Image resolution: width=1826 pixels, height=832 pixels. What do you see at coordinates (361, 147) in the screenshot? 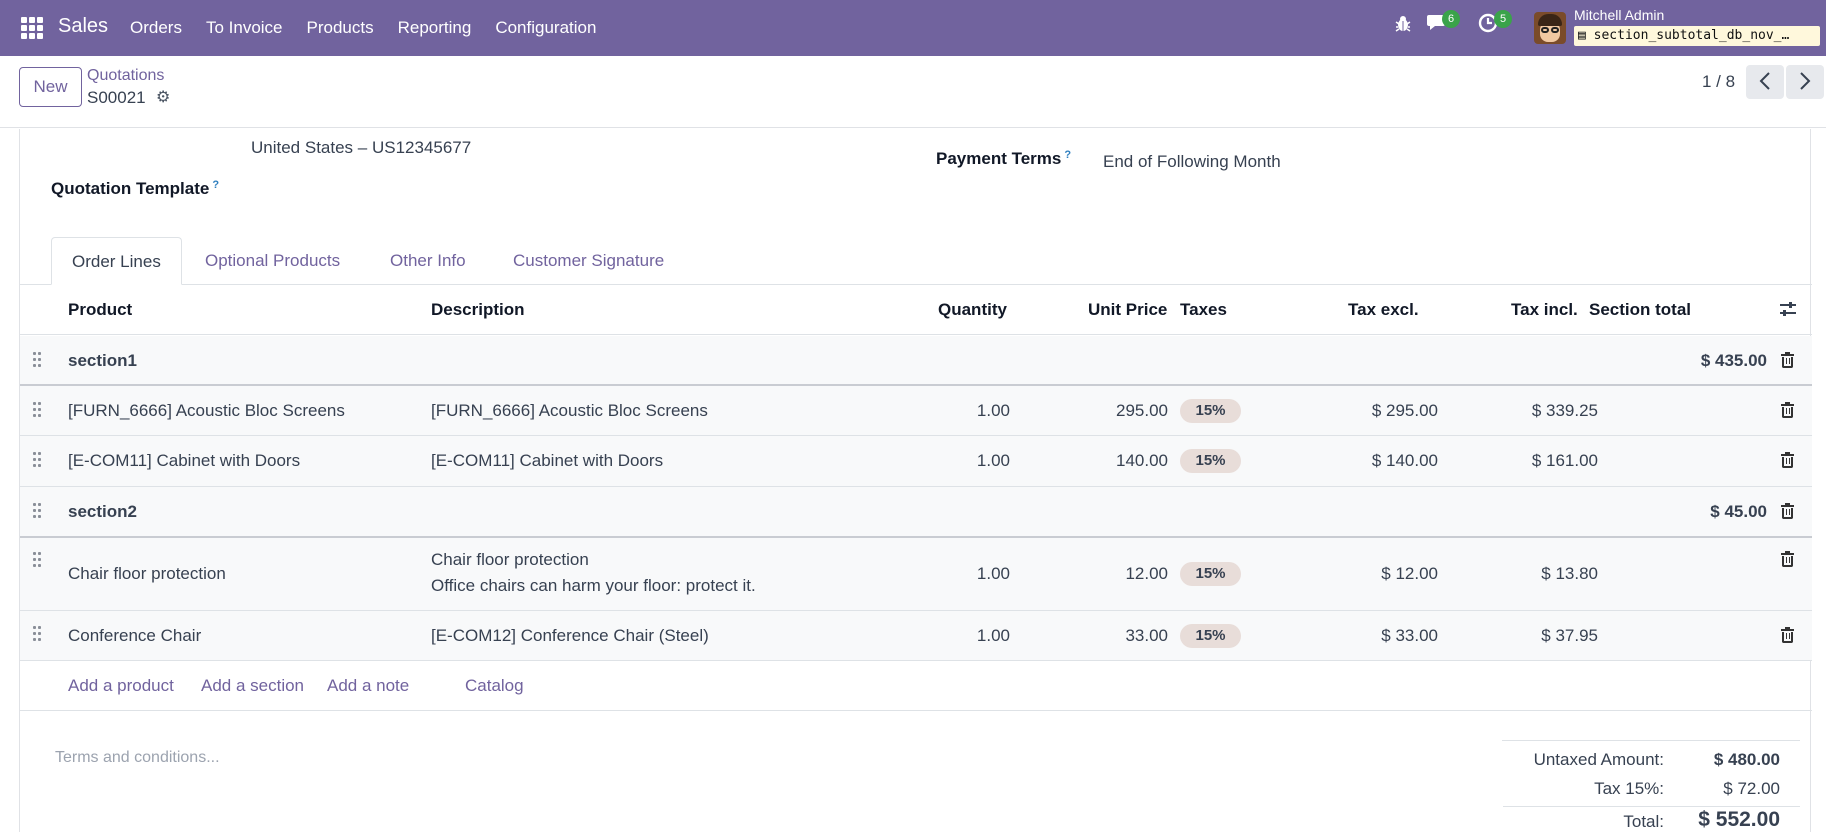
I see `address-line: United States – US12345677` at bounding box center [361, 147].